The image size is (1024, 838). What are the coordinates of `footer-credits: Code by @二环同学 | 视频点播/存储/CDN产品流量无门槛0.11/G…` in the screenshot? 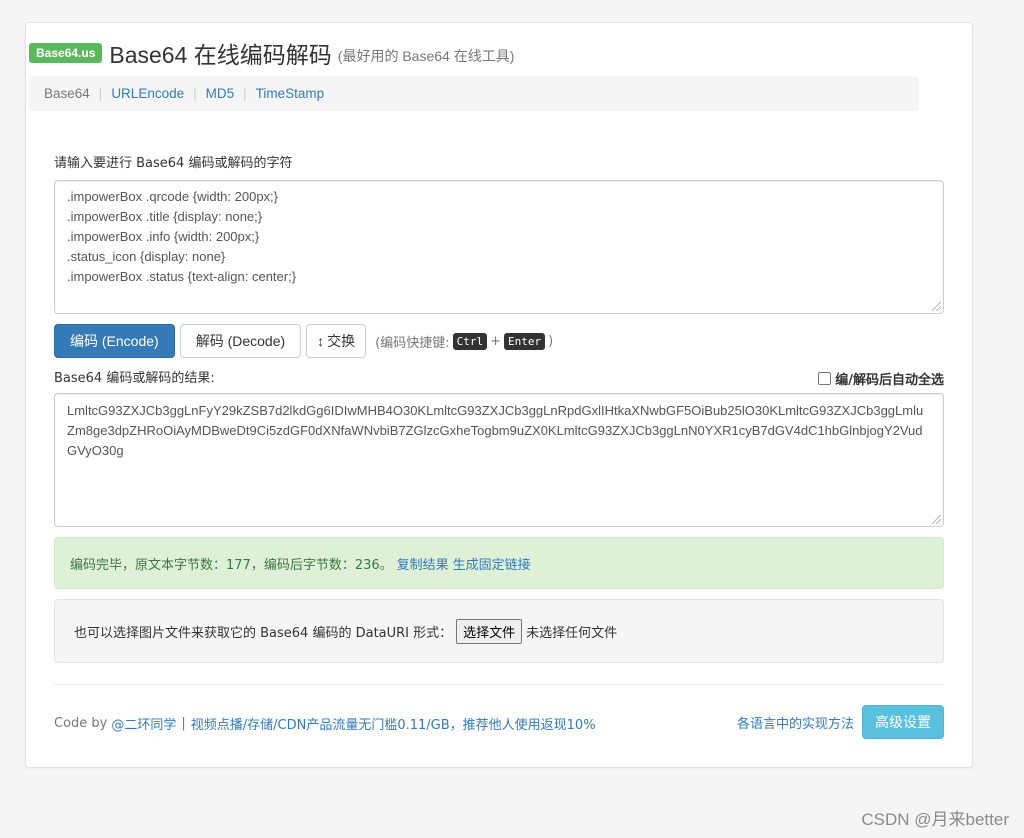 It's located at (325, 723).